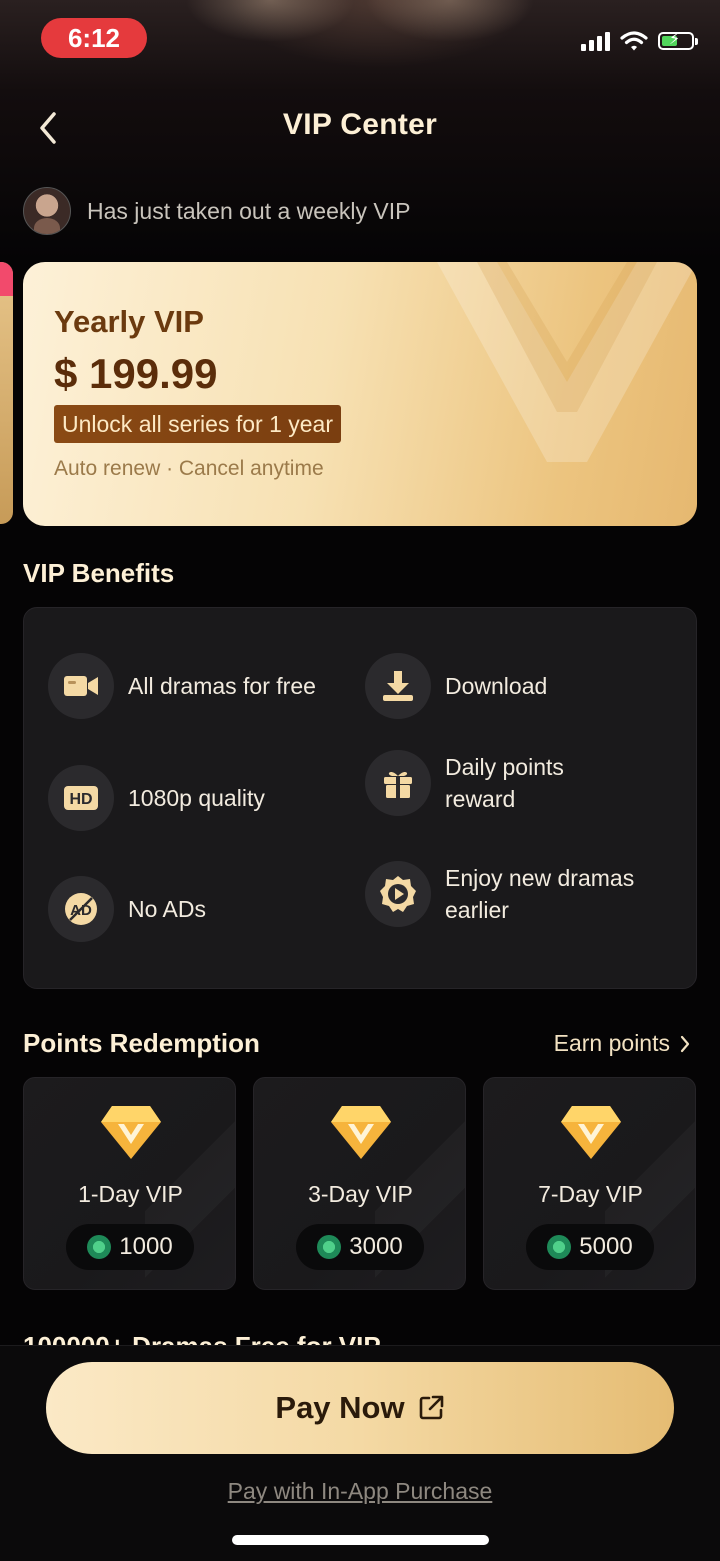 This screenshot has height=1561, width=720. I want to click on plan-note: Auto renew · Cancel anytime, so click(189, 468).